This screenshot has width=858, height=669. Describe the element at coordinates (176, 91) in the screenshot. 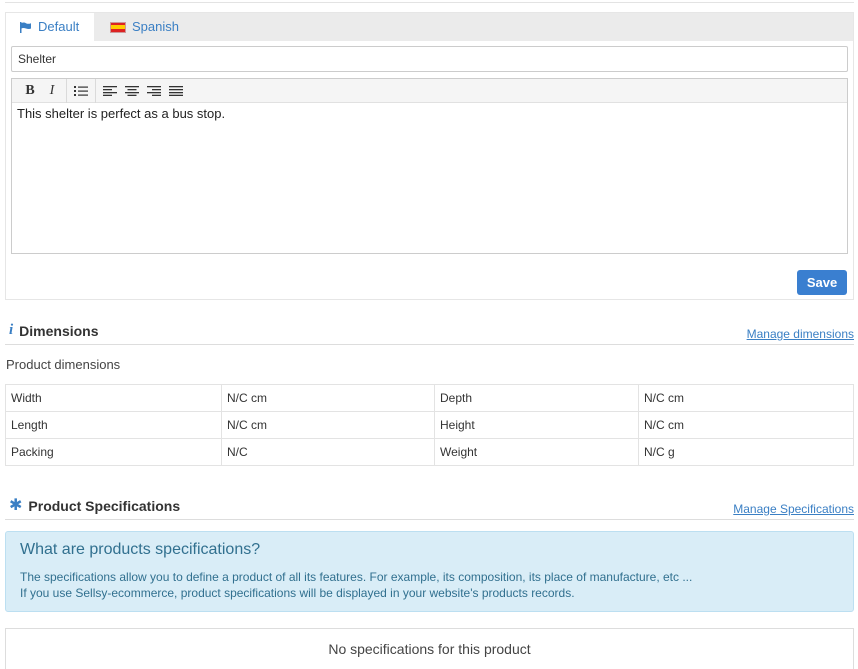

I see `justify-icon` at that location.